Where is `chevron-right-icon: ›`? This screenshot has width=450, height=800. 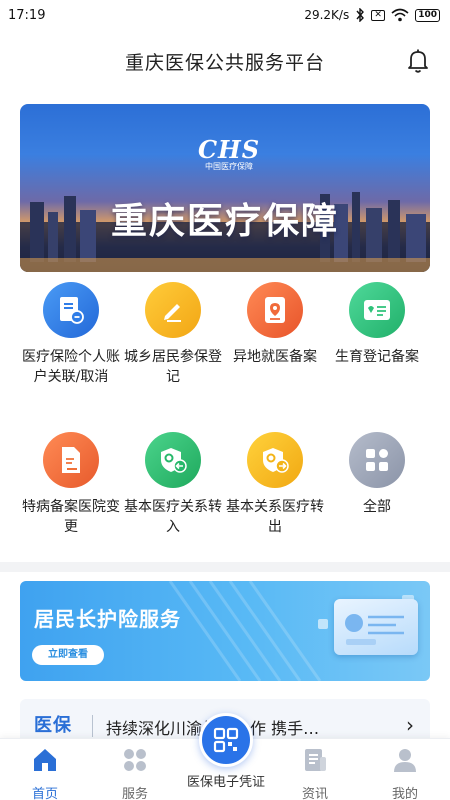
chevron-right-icon: › is located at coordinates (410, 725).